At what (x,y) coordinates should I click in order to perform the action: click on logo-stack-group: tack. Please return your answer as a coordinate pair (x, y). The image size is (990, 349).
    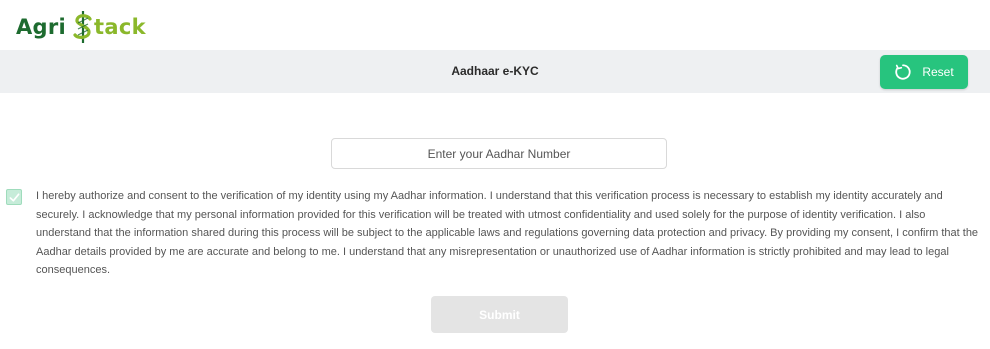
    Looking at the image, I should click on (109, 27).